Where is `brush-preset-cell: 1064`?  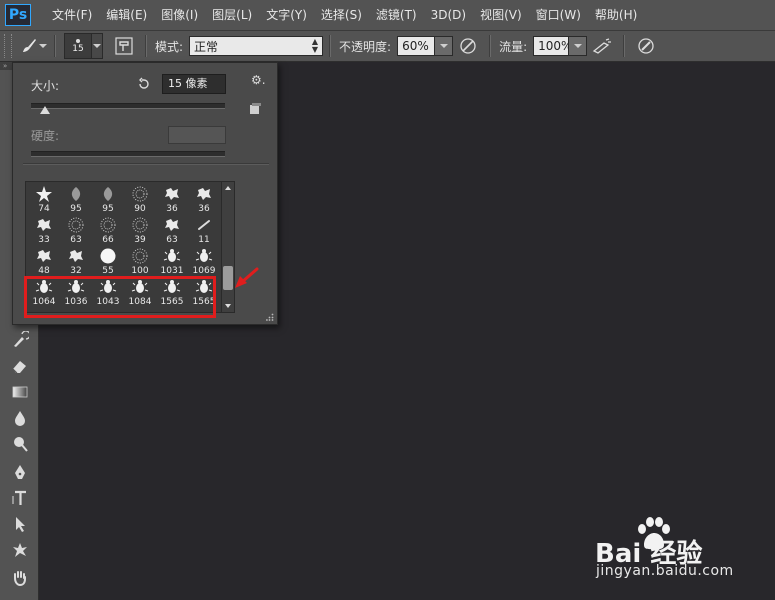
brush-preset-cell: 1064 is located at coordinates (44, 292).